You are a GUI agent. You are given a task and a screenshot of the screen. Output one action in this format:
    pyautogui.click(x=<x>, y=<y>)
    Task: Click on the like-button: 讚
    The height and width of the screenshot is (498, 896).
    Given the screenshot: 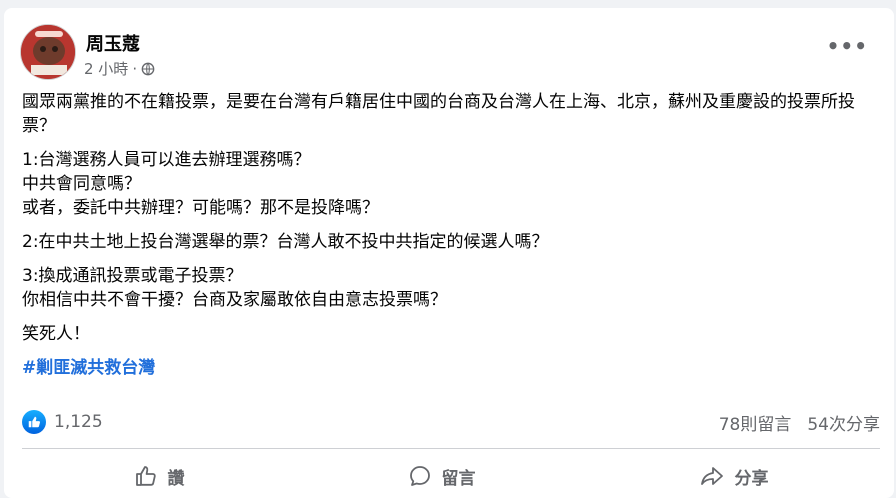 What is the action you would take?
    pyautogui.click(x=159, y=476)
    